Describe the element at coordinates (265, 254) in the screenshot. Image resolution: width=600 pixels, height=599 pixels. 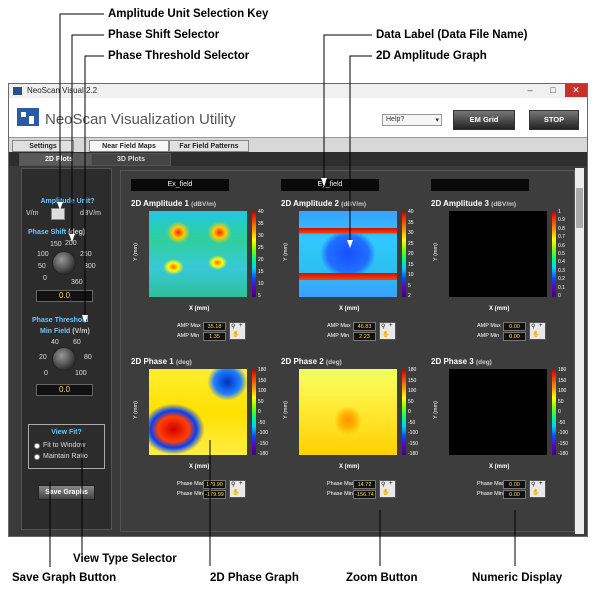
I see `color-scale-ticks: 40 35 30 25 20 15 10 5` at that location.